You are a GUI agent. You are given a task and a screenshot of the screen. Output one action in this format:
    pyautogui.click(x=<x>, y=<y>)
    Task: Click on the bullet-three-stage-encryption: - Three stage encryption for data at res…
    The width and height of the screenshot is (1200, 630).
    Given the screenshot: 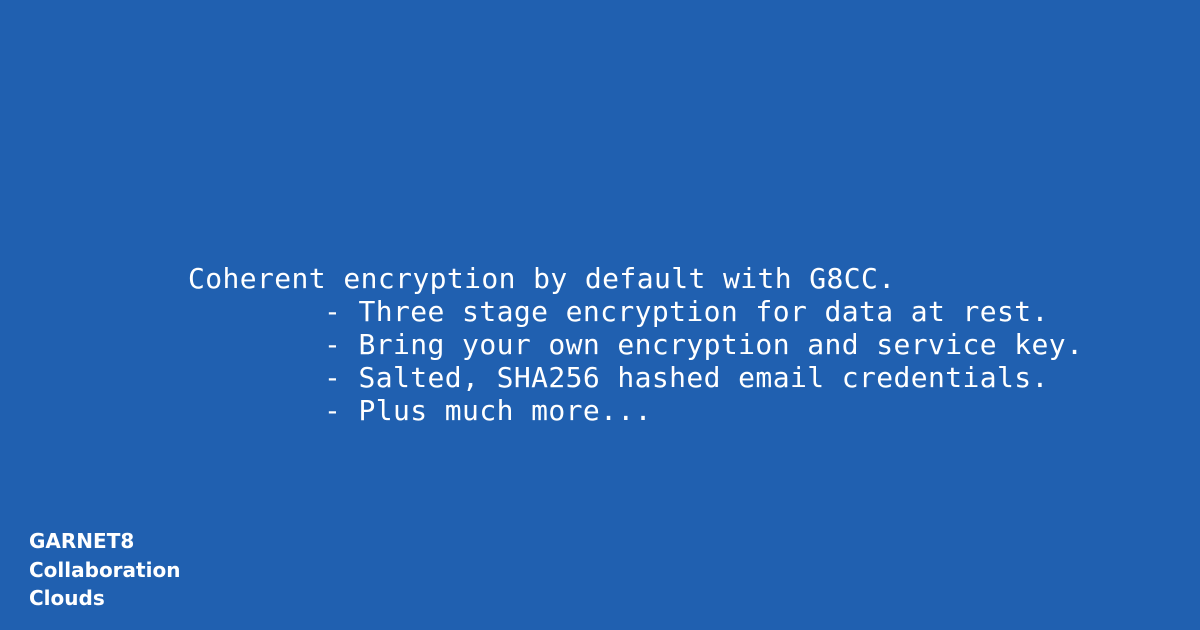 What is the action you would take?
    pyautogui.click(x=686, y=311)
    